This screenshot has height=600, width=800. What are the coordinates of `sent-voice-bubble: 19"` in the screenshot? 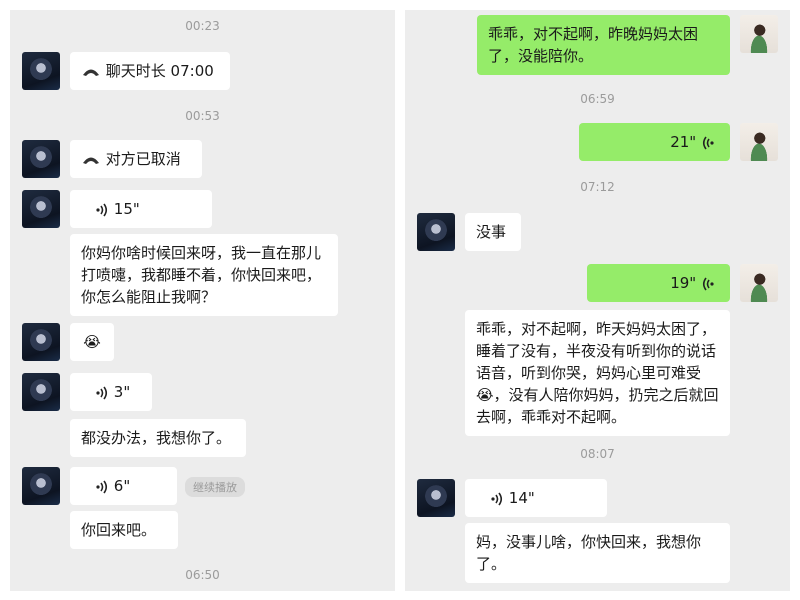 It's located at (658, 283).